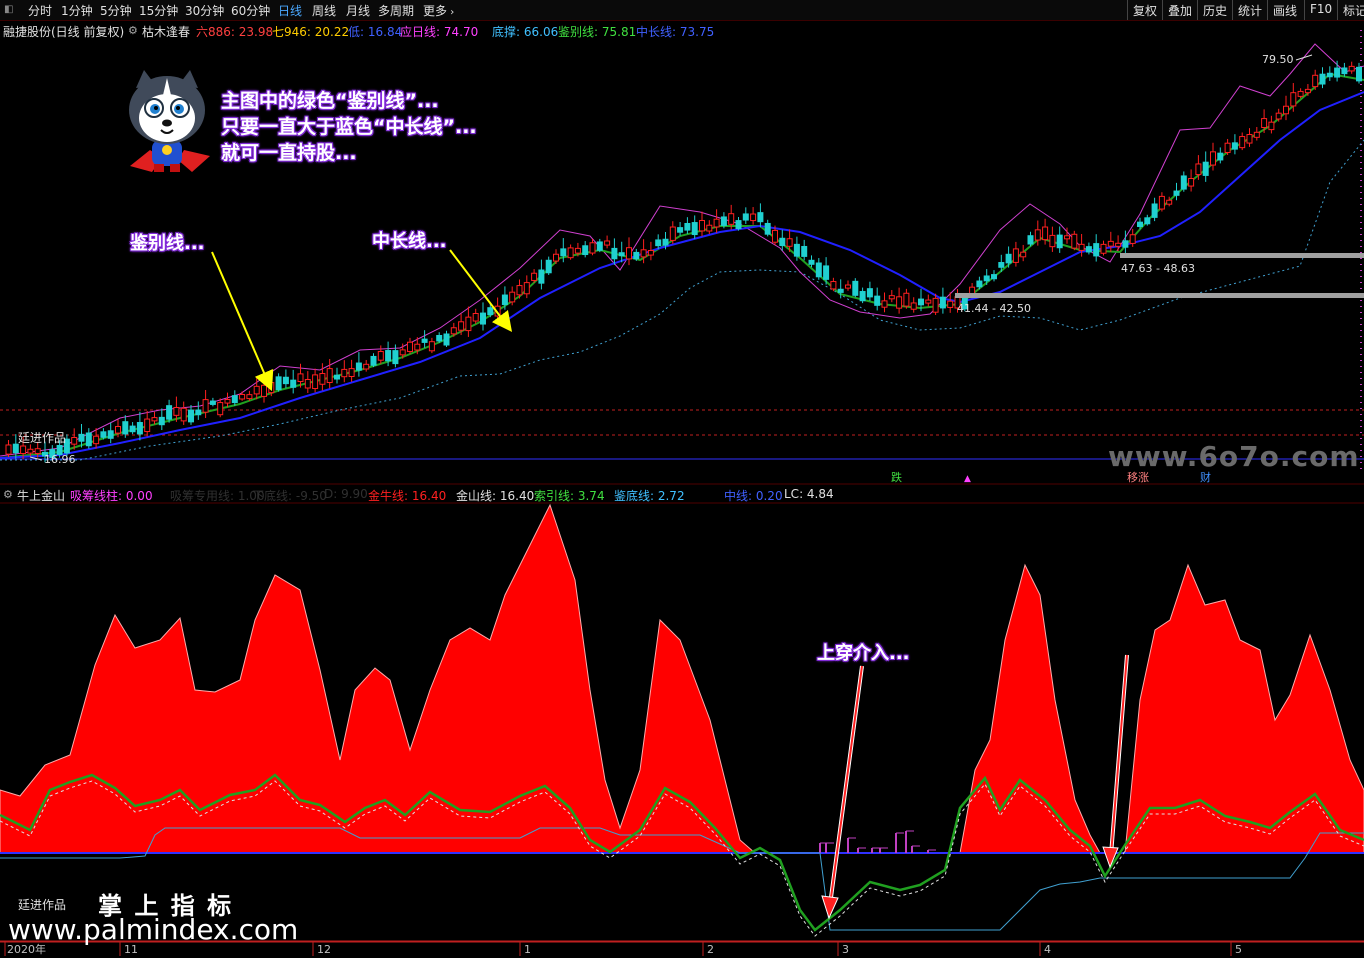 This screenshot has width=1364, height=958. Describe the element at coordinates (1238, 949) in the screenshot. I see `x-tick-label-7: 5` at that location.